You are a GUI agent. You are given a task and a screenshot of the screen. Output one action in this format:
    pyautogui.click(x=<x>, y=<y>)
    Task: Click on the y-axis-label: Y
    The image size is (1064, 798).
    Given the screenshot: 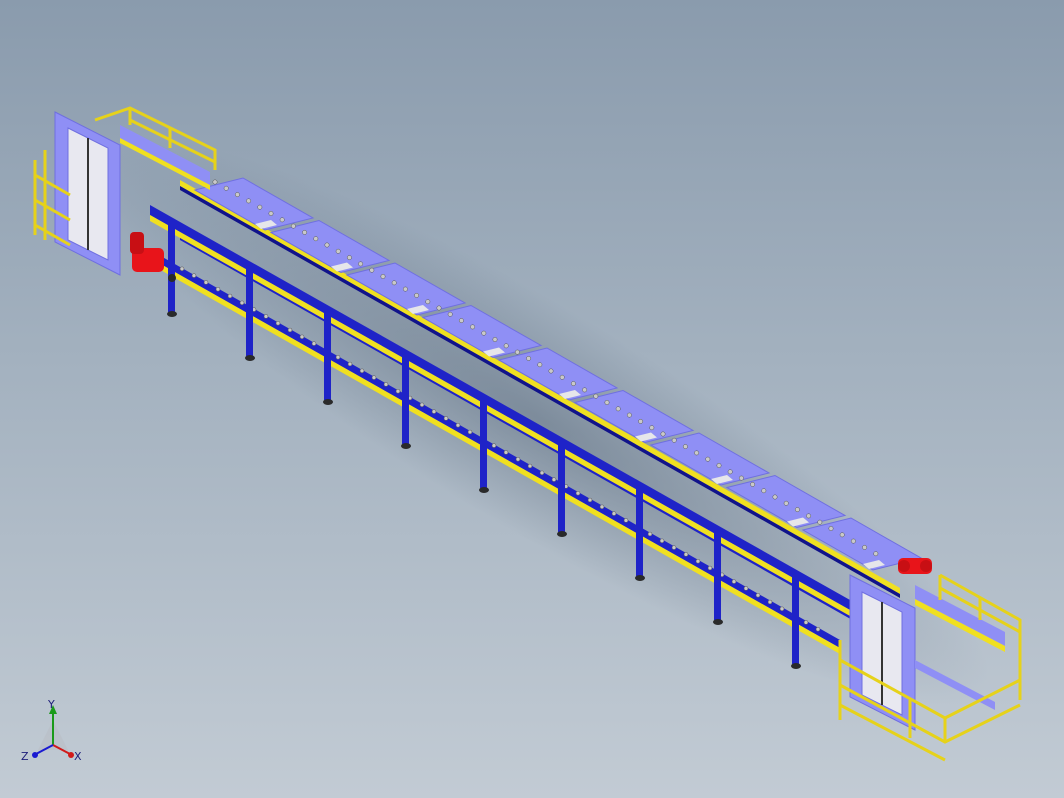 What is the action you would take?
    pyautogui.click(x=51, y=705)
    